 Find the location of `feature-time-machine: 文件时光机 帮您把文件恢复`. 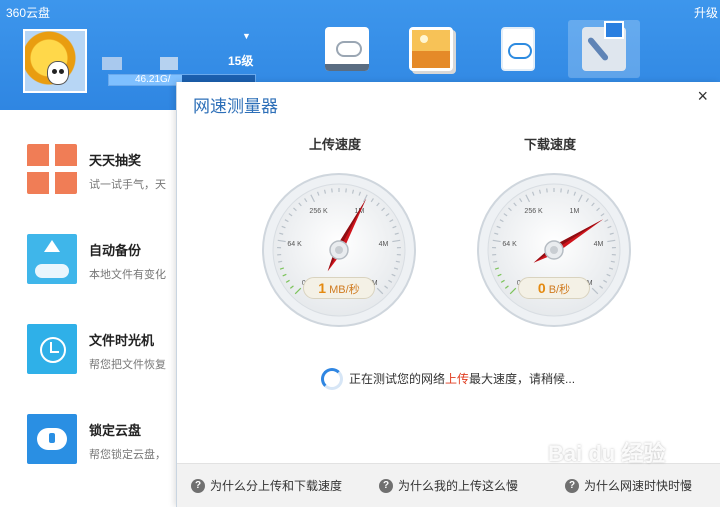

feature-time-machine: 文件时光机 帮您把文件恢复 is located at coordinates (88, 369).